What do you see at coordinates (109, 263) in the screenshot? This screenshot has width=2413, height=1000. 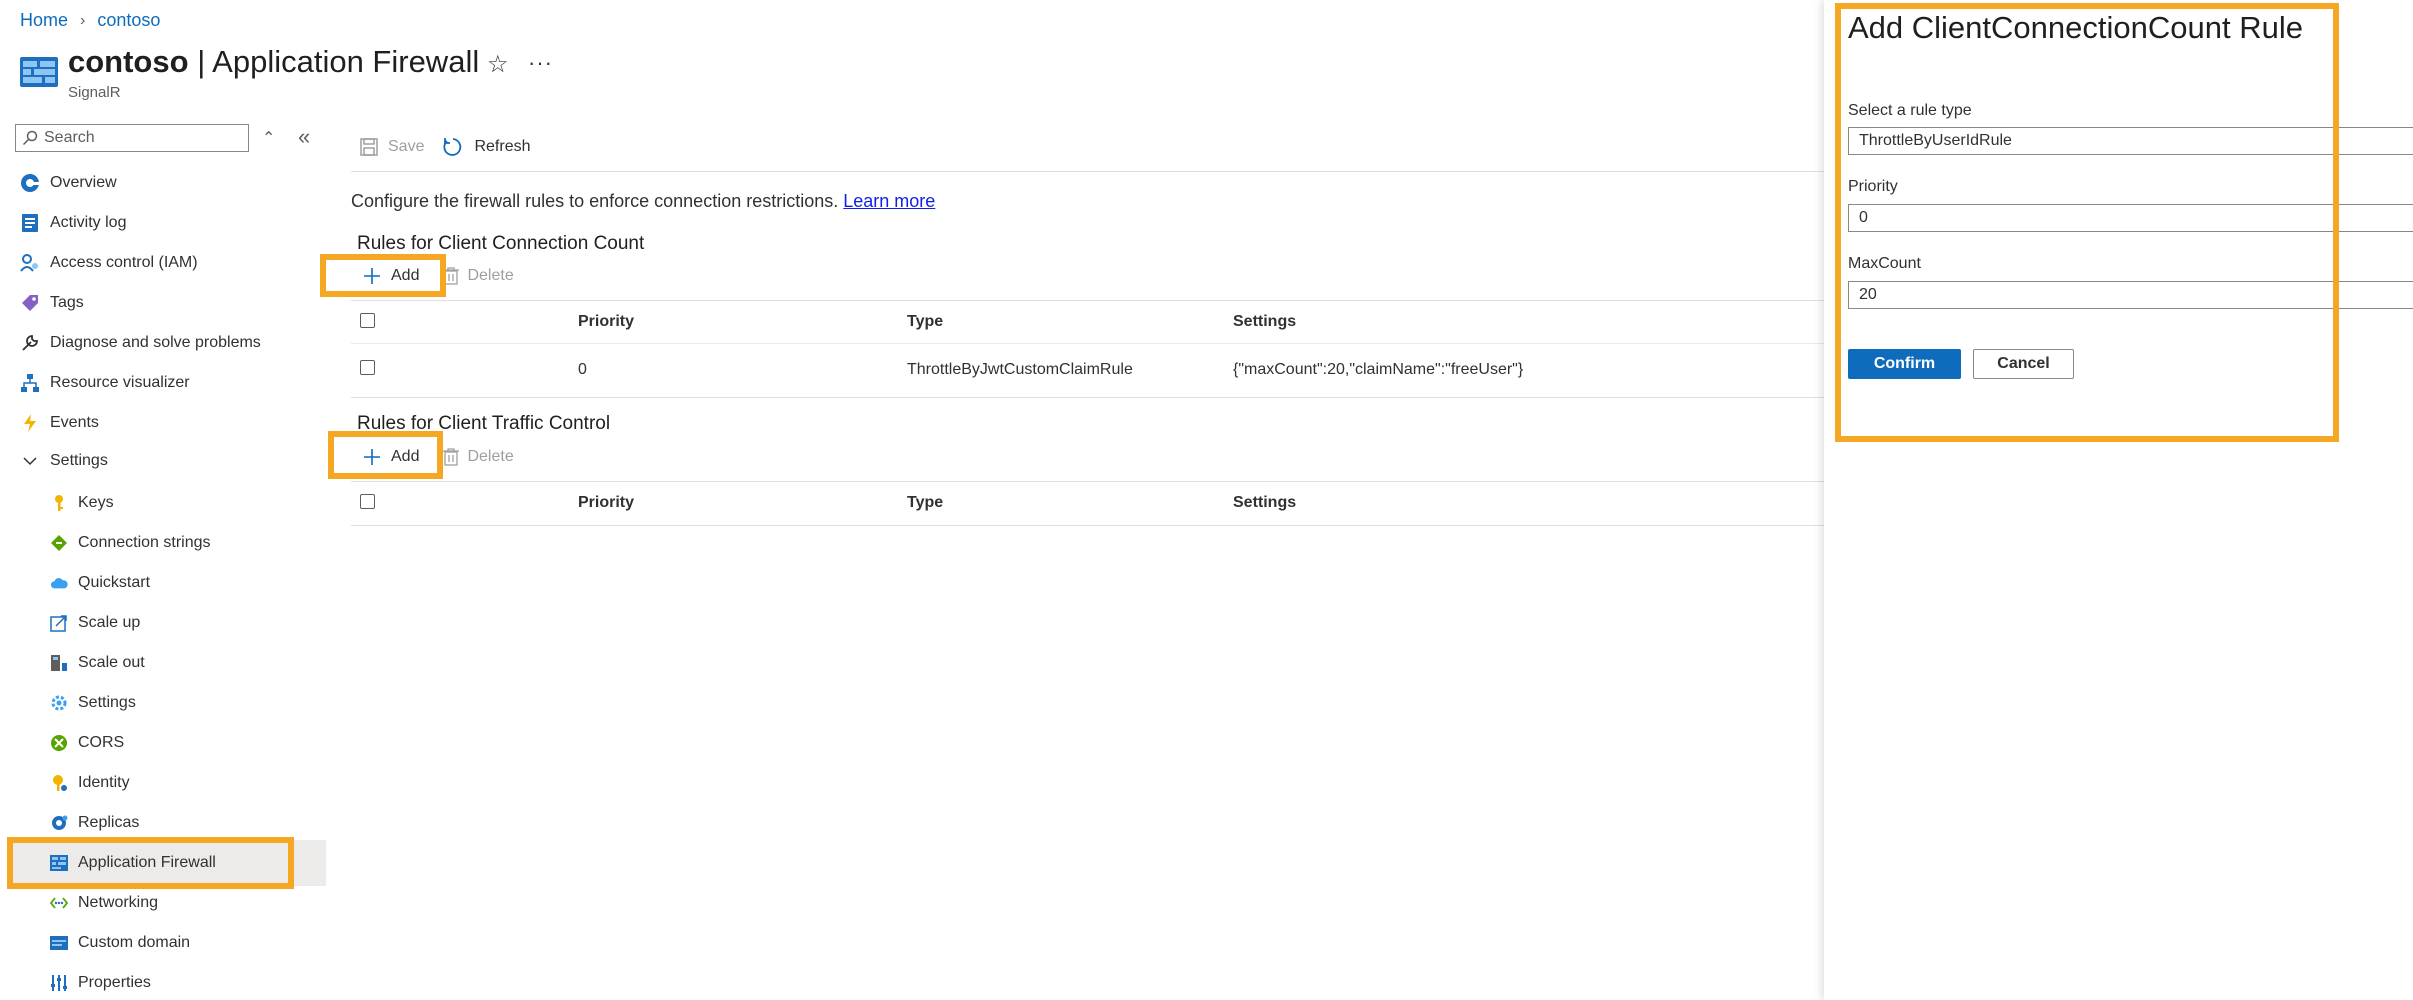 I see `sidebar-item-iam: Access control (IAM)` at bounding box center [109, 263].